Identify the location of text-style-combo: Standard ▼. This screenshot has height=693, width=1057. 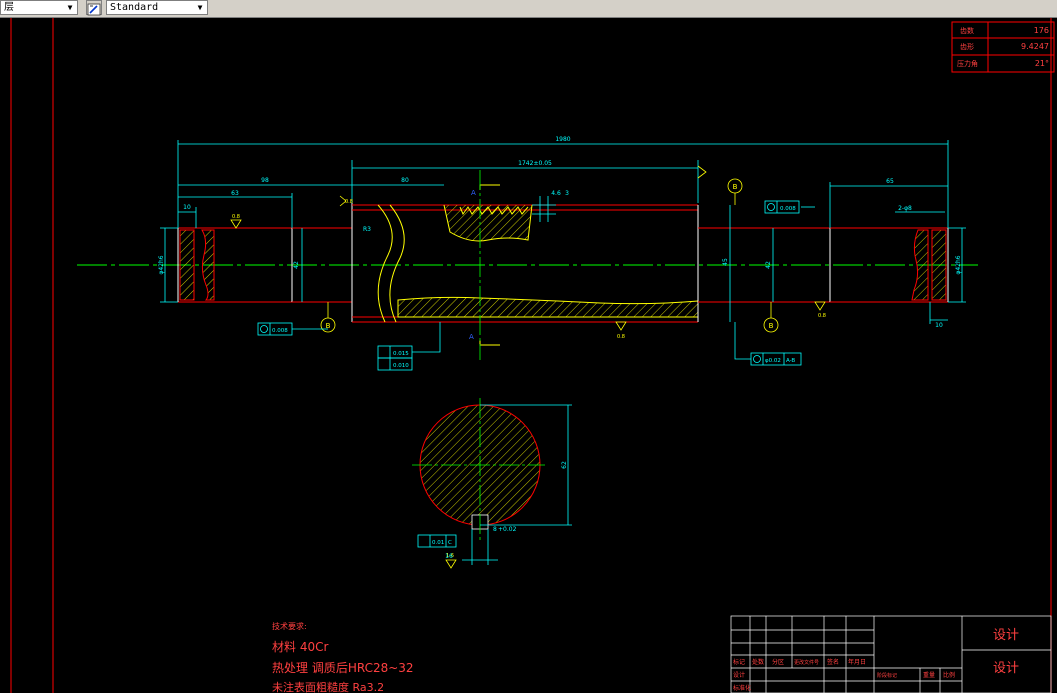
(157, 7).